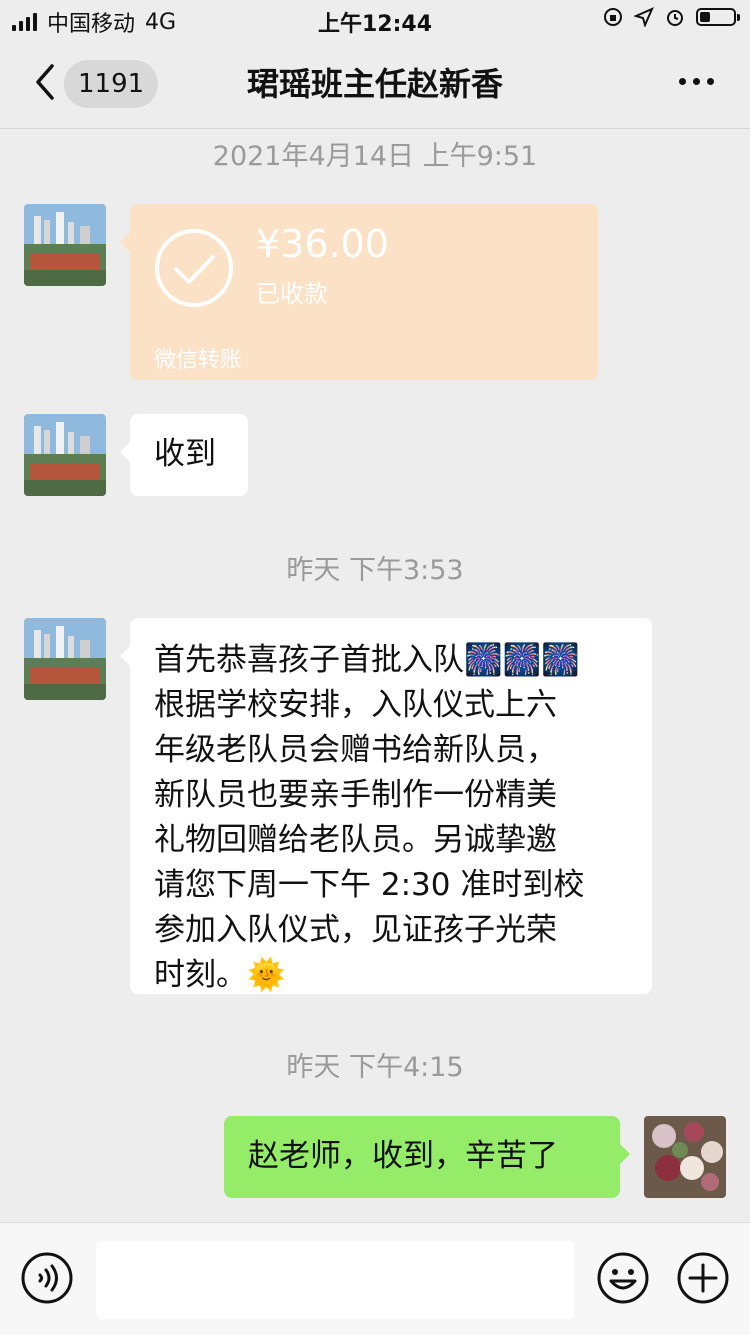  Describe the element at coordinates (369, 885) in the screenshot. I see `message-line: 请您下周一下午 2:30 准时到校` at that location.